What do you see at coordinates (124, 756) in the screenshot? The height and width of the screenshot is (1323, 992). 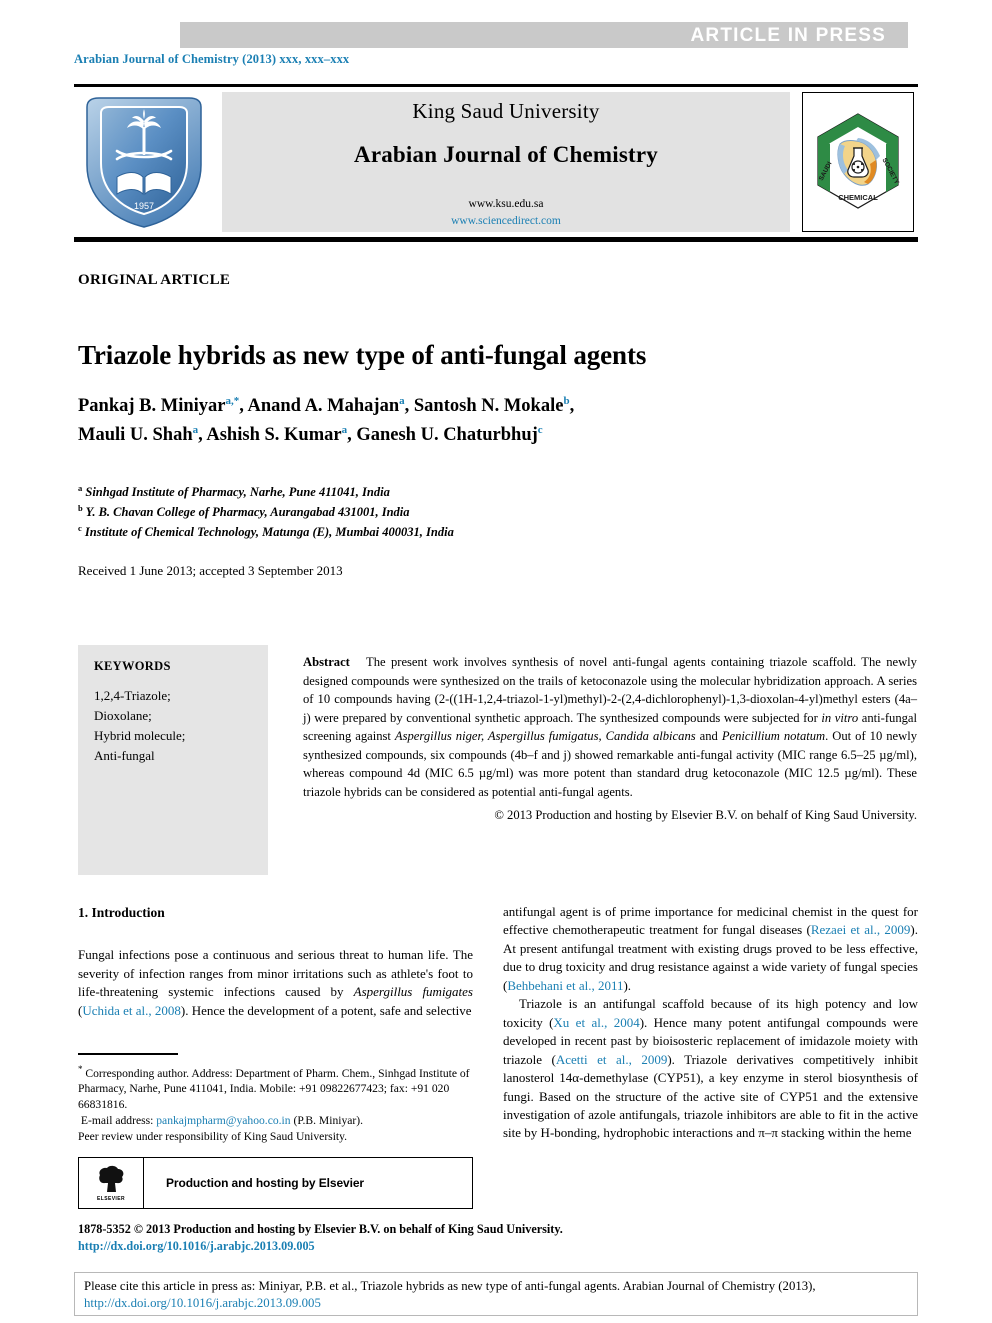 I see `keyword-item: Anti-fungal` at bounding box center [124, 756].